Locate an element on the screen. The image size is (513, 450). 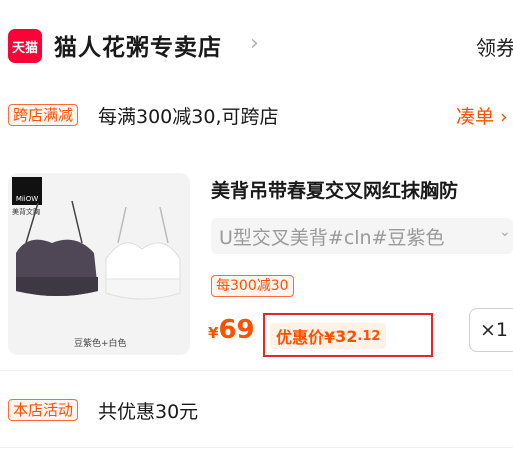
tmall-logo-icon: 天猫 is located at coordinates (25, 46).